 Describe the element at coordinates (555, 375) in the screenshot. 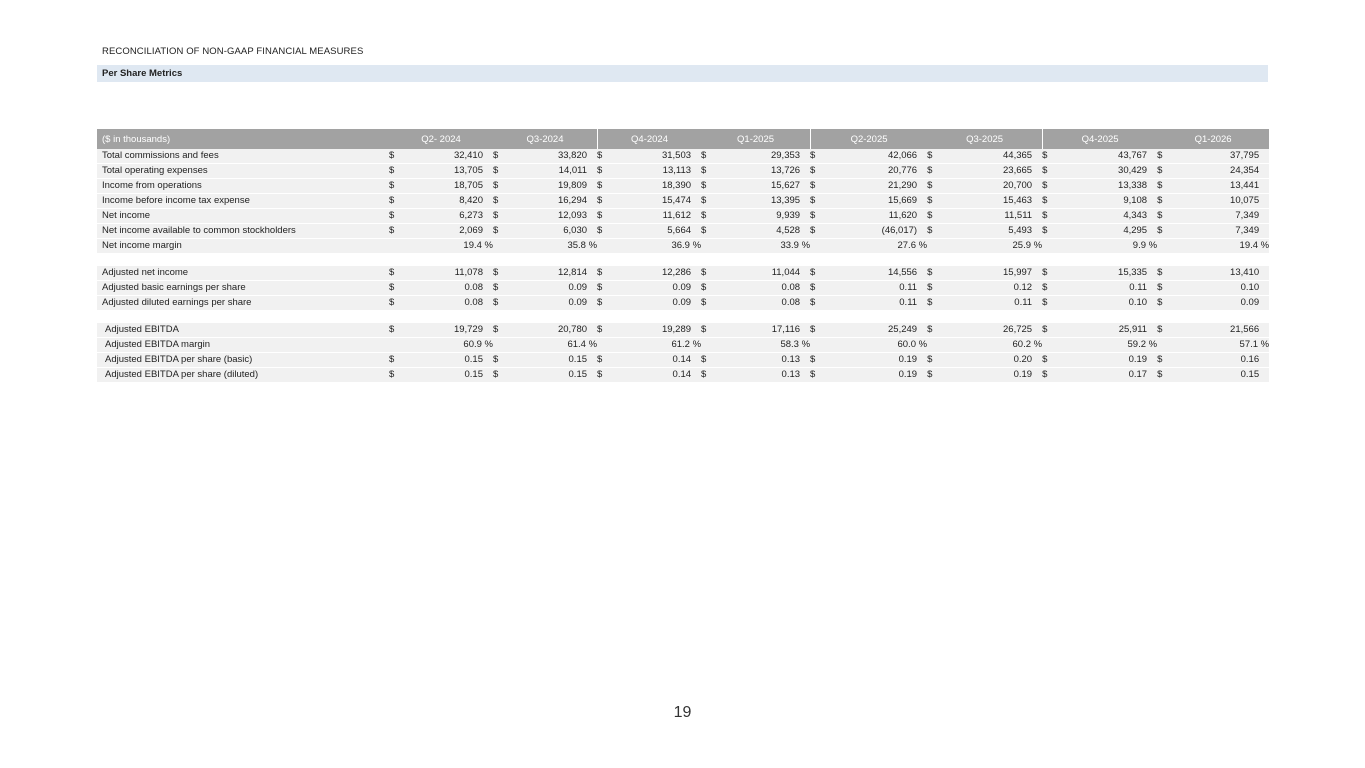

I see `value-cell: 0.15` at that location.